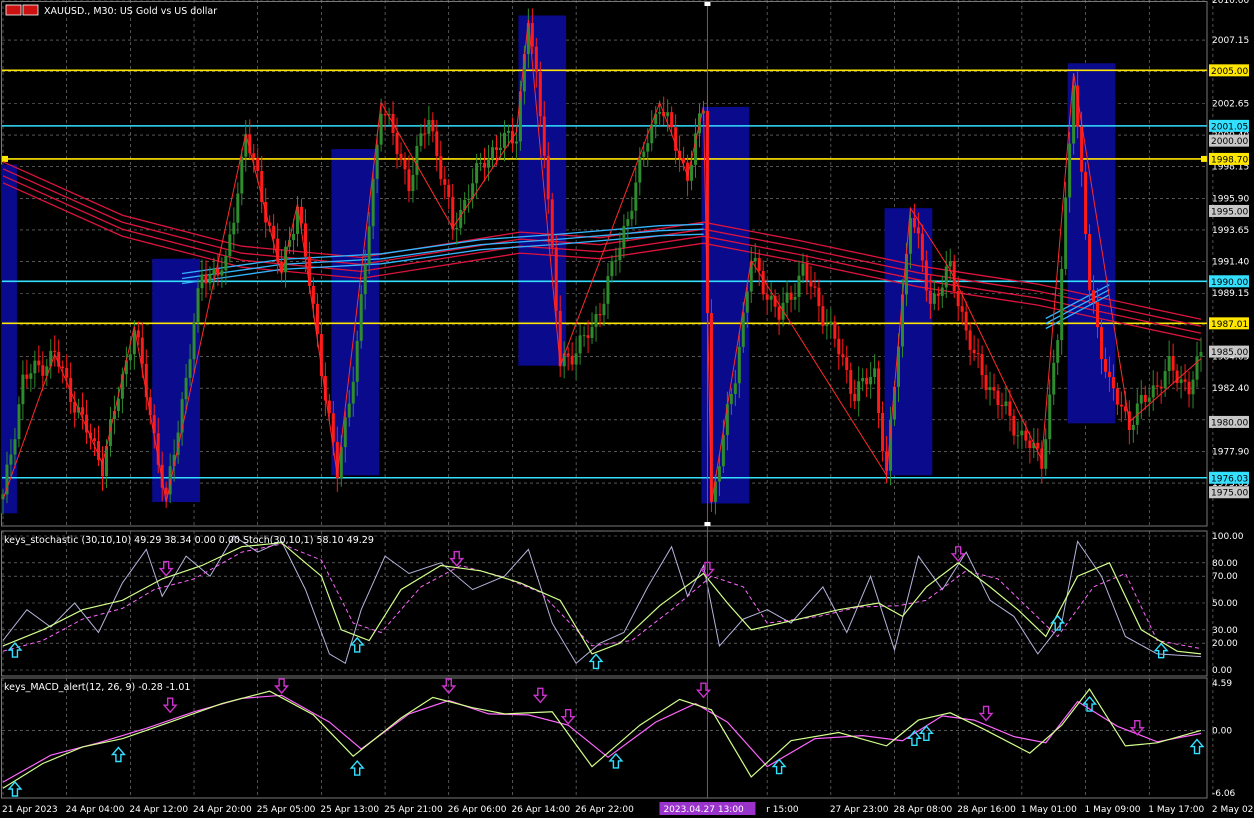  Describe the element at coordinates (1229, 325) in the screenshot. I see `level-tag-label: 1987.01` at that location.